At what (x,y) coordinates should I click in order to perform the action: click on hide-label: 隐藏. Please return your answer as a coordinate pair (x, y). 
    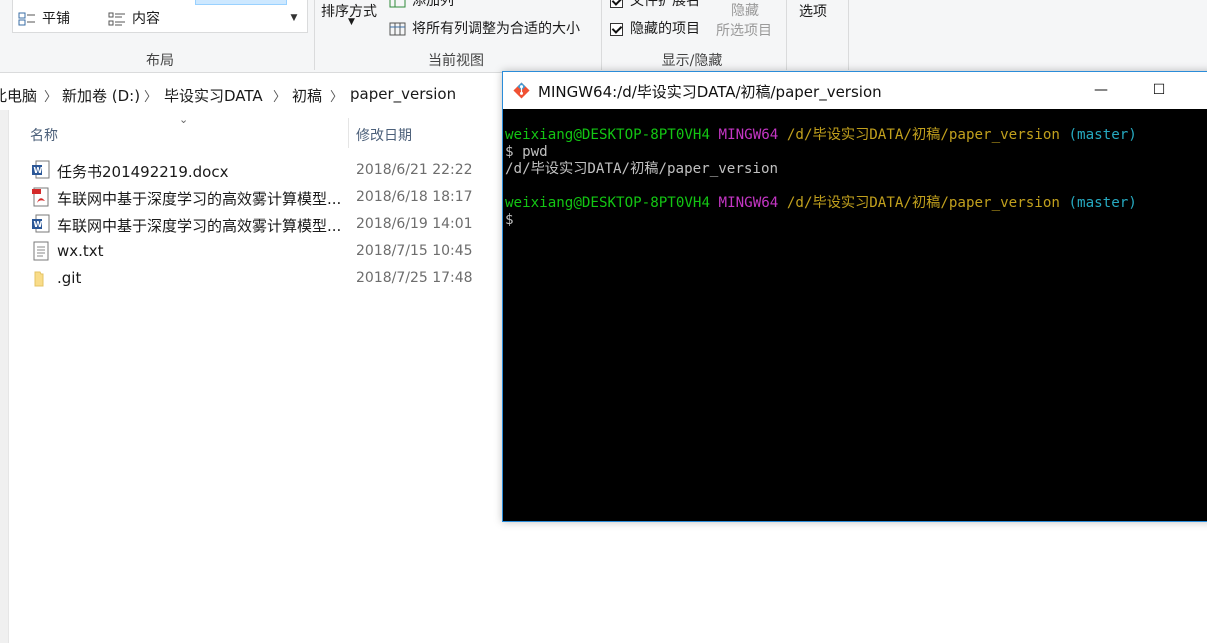
    Looking at the image, I should click on (745, 11).